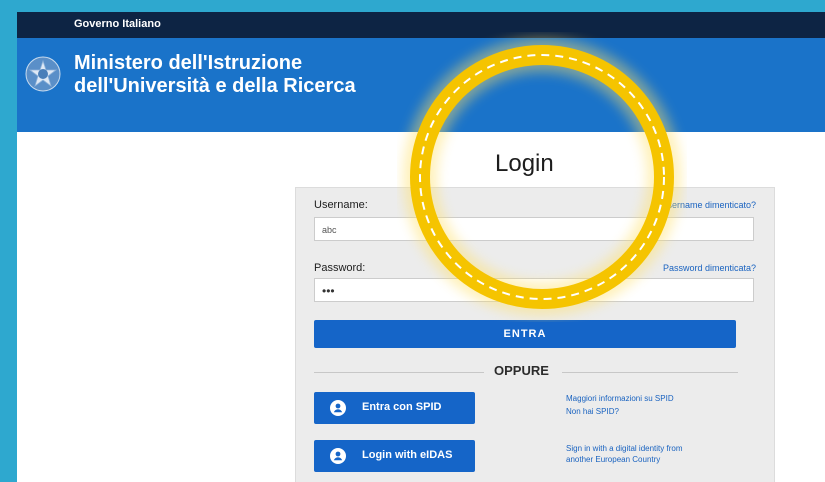  I want to click on enter-button: ENTRA, so click(525, 334).